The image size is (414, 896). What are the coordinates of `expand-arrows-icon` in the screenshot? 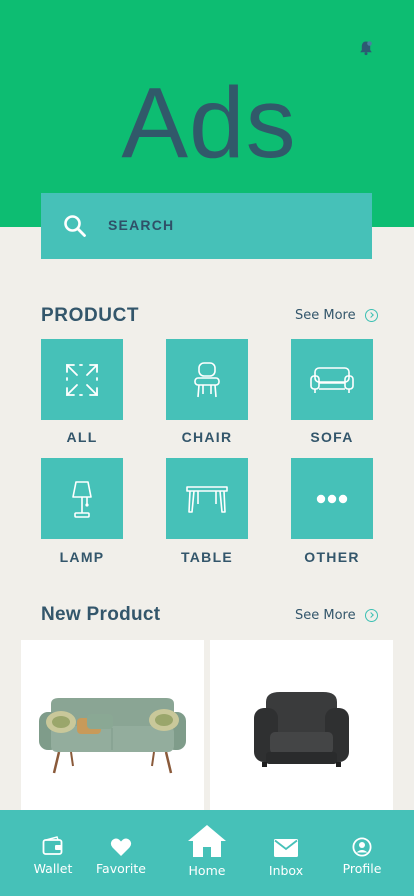 It's located at (82, 379).